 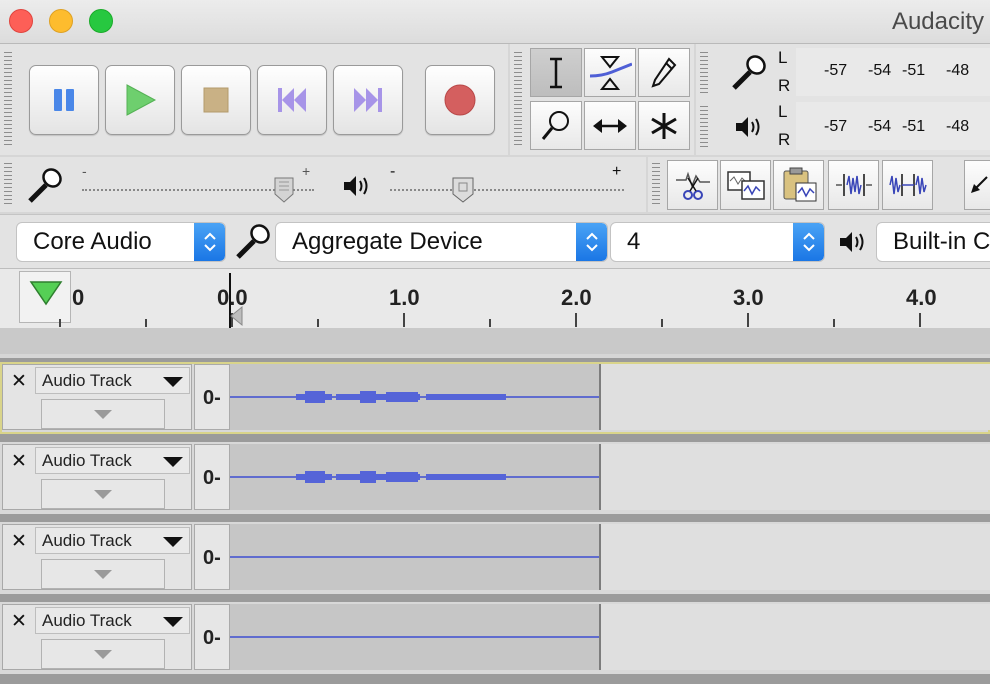 I want to click on zoom-window-button, so click(x=101, y=21).